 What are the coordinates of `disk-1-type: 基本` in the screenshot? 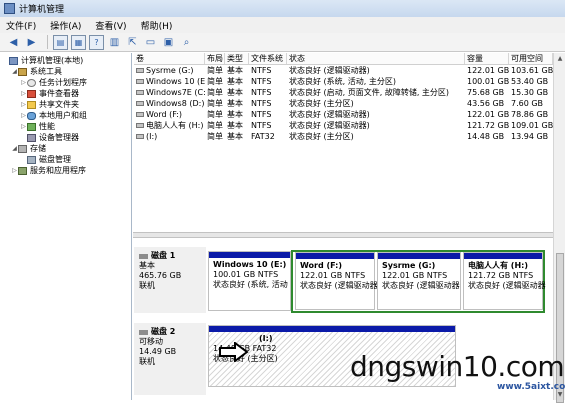 It's located at (147, 265).